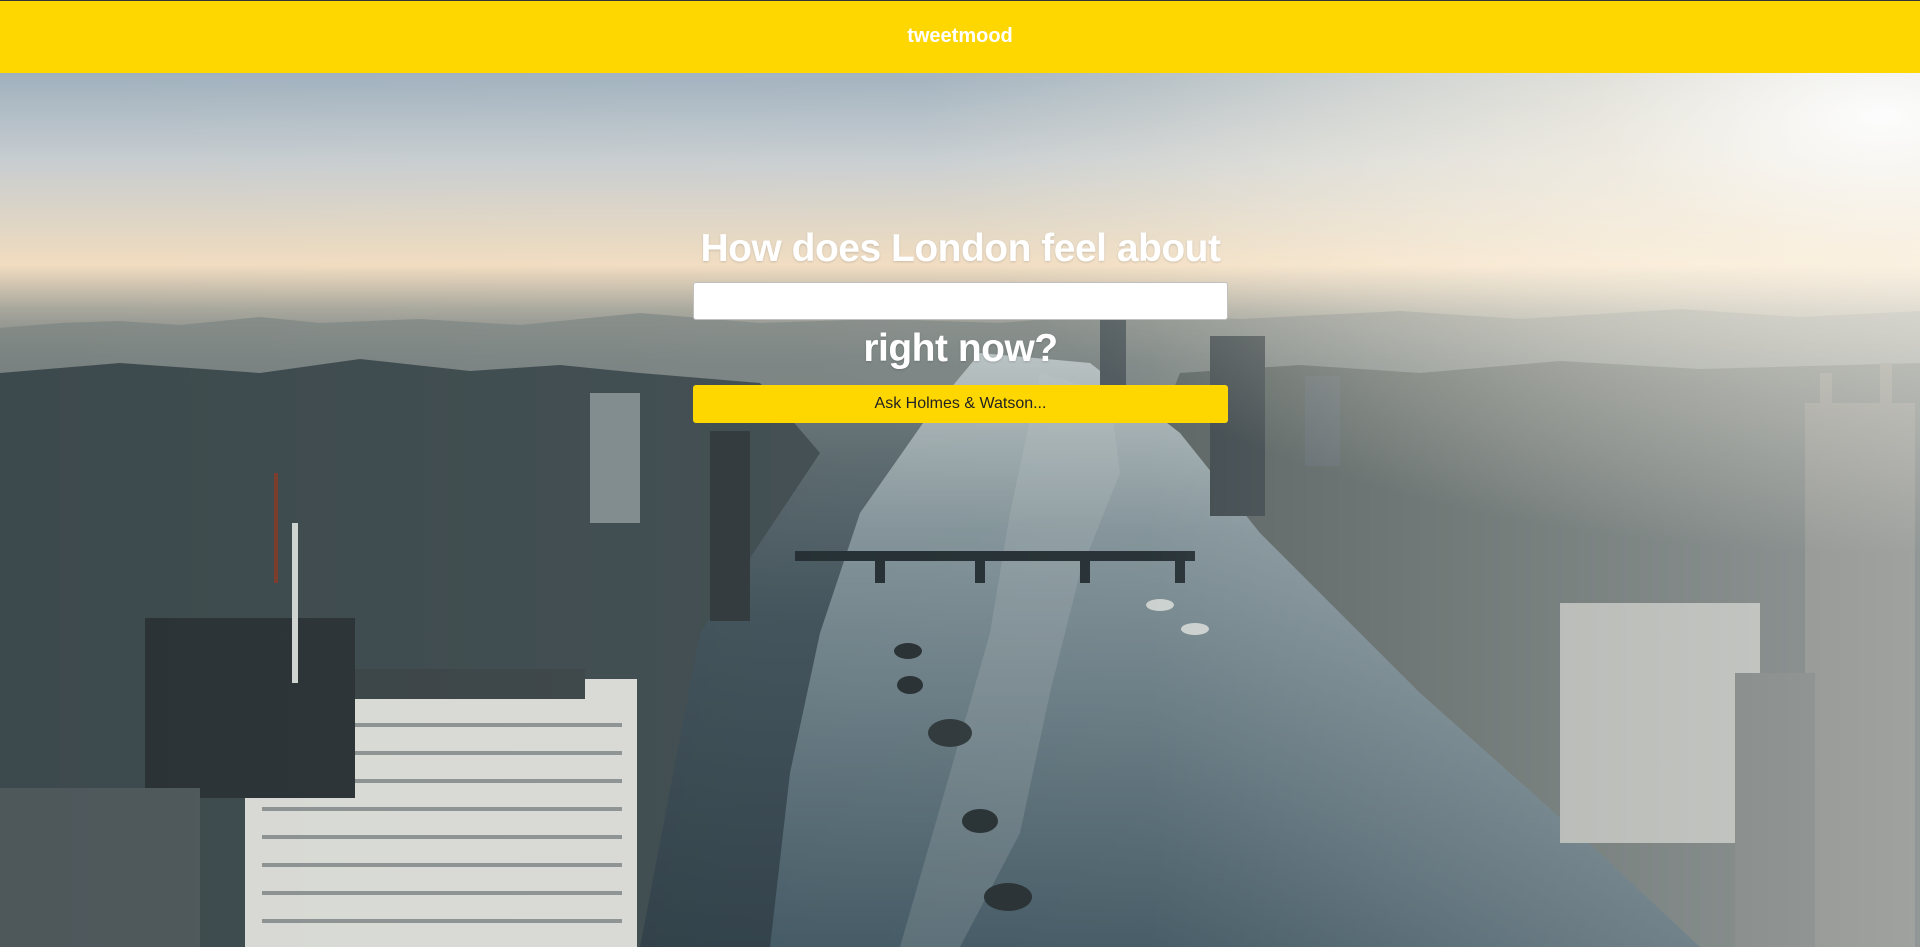  I want to click on headline-question: How does London feel about, so click(960, 248).